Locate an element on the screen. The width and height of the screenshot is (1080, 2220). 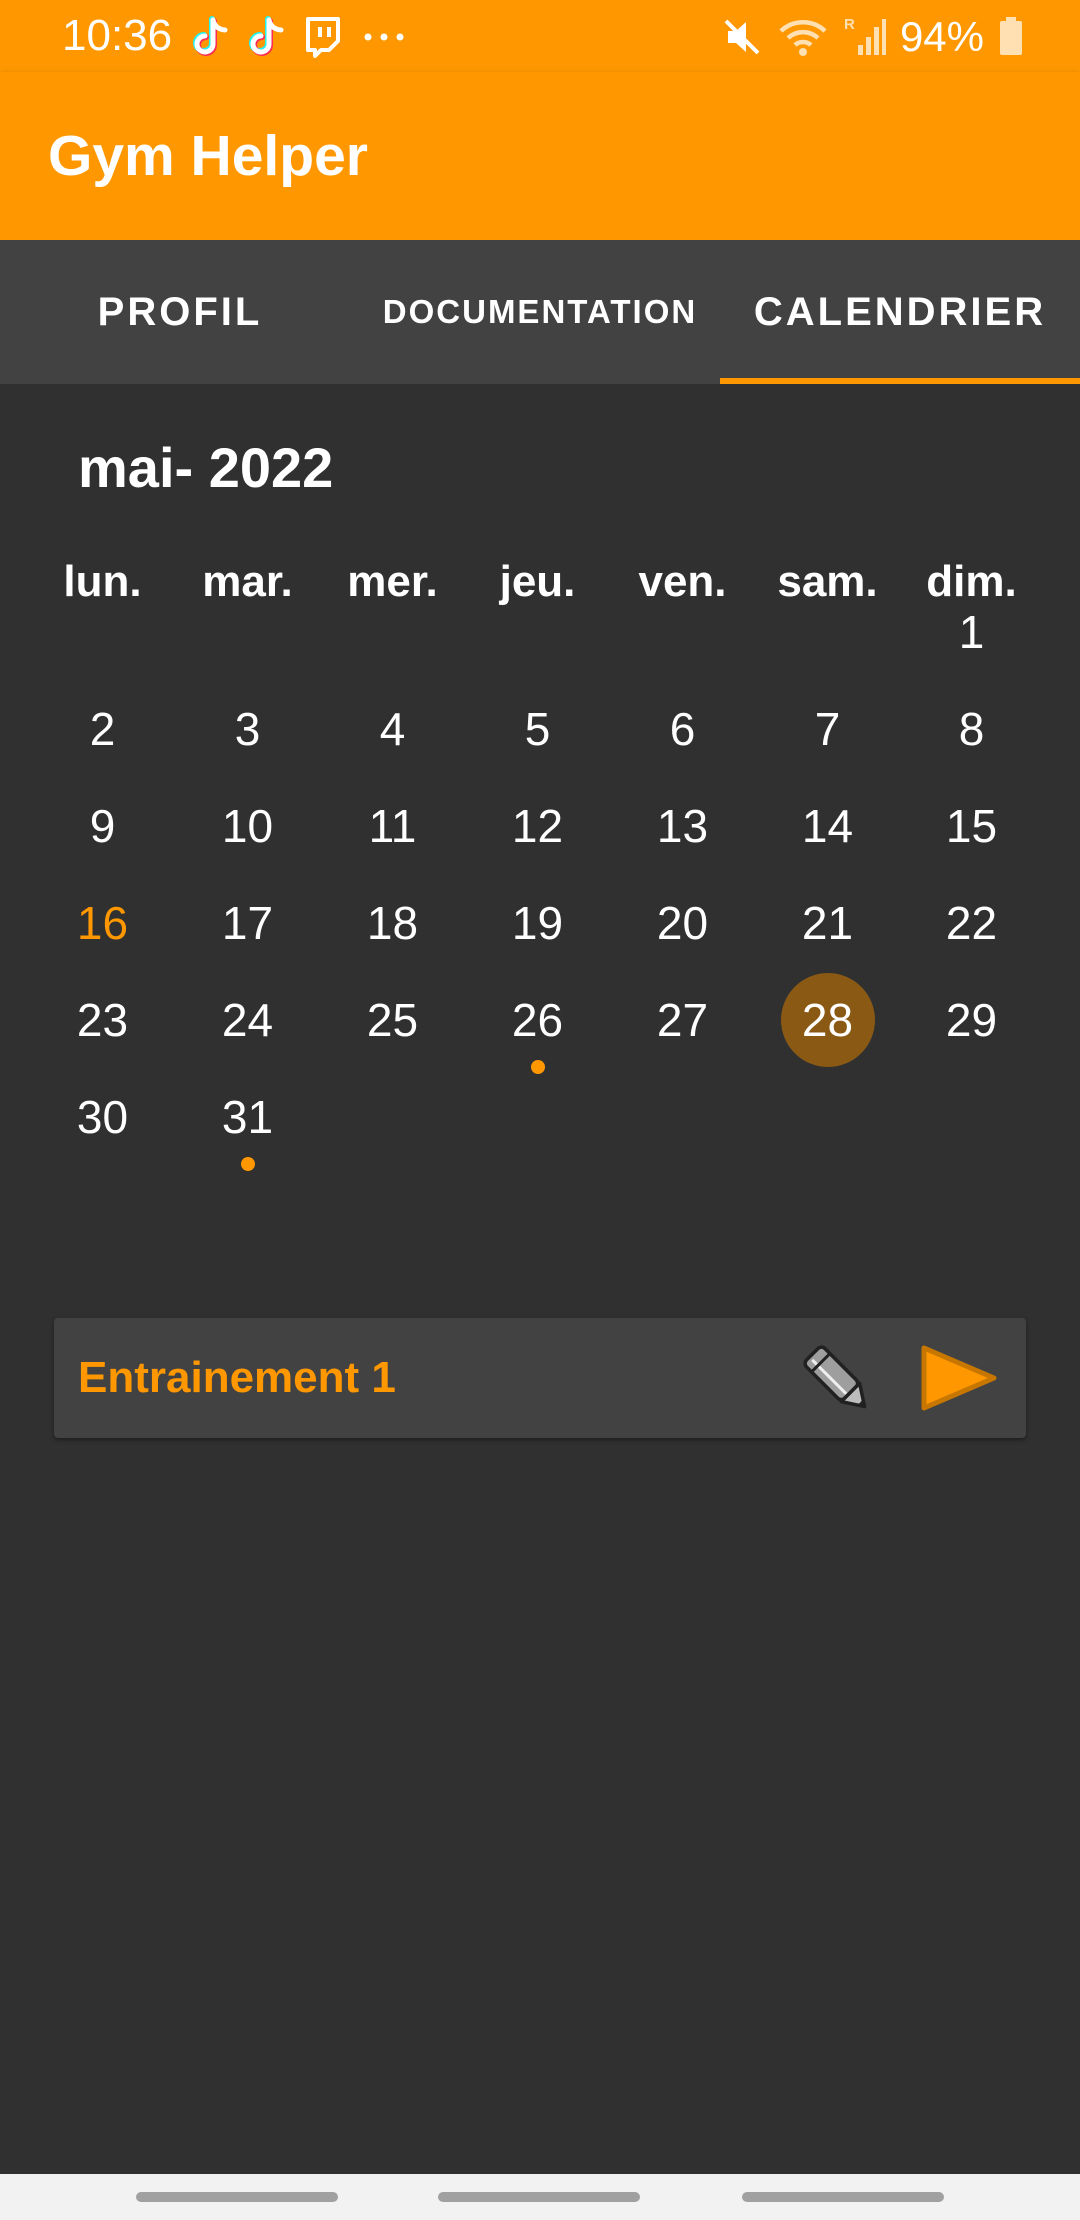
calendar-day-number: 27 is located at coordinates (682, 1020).